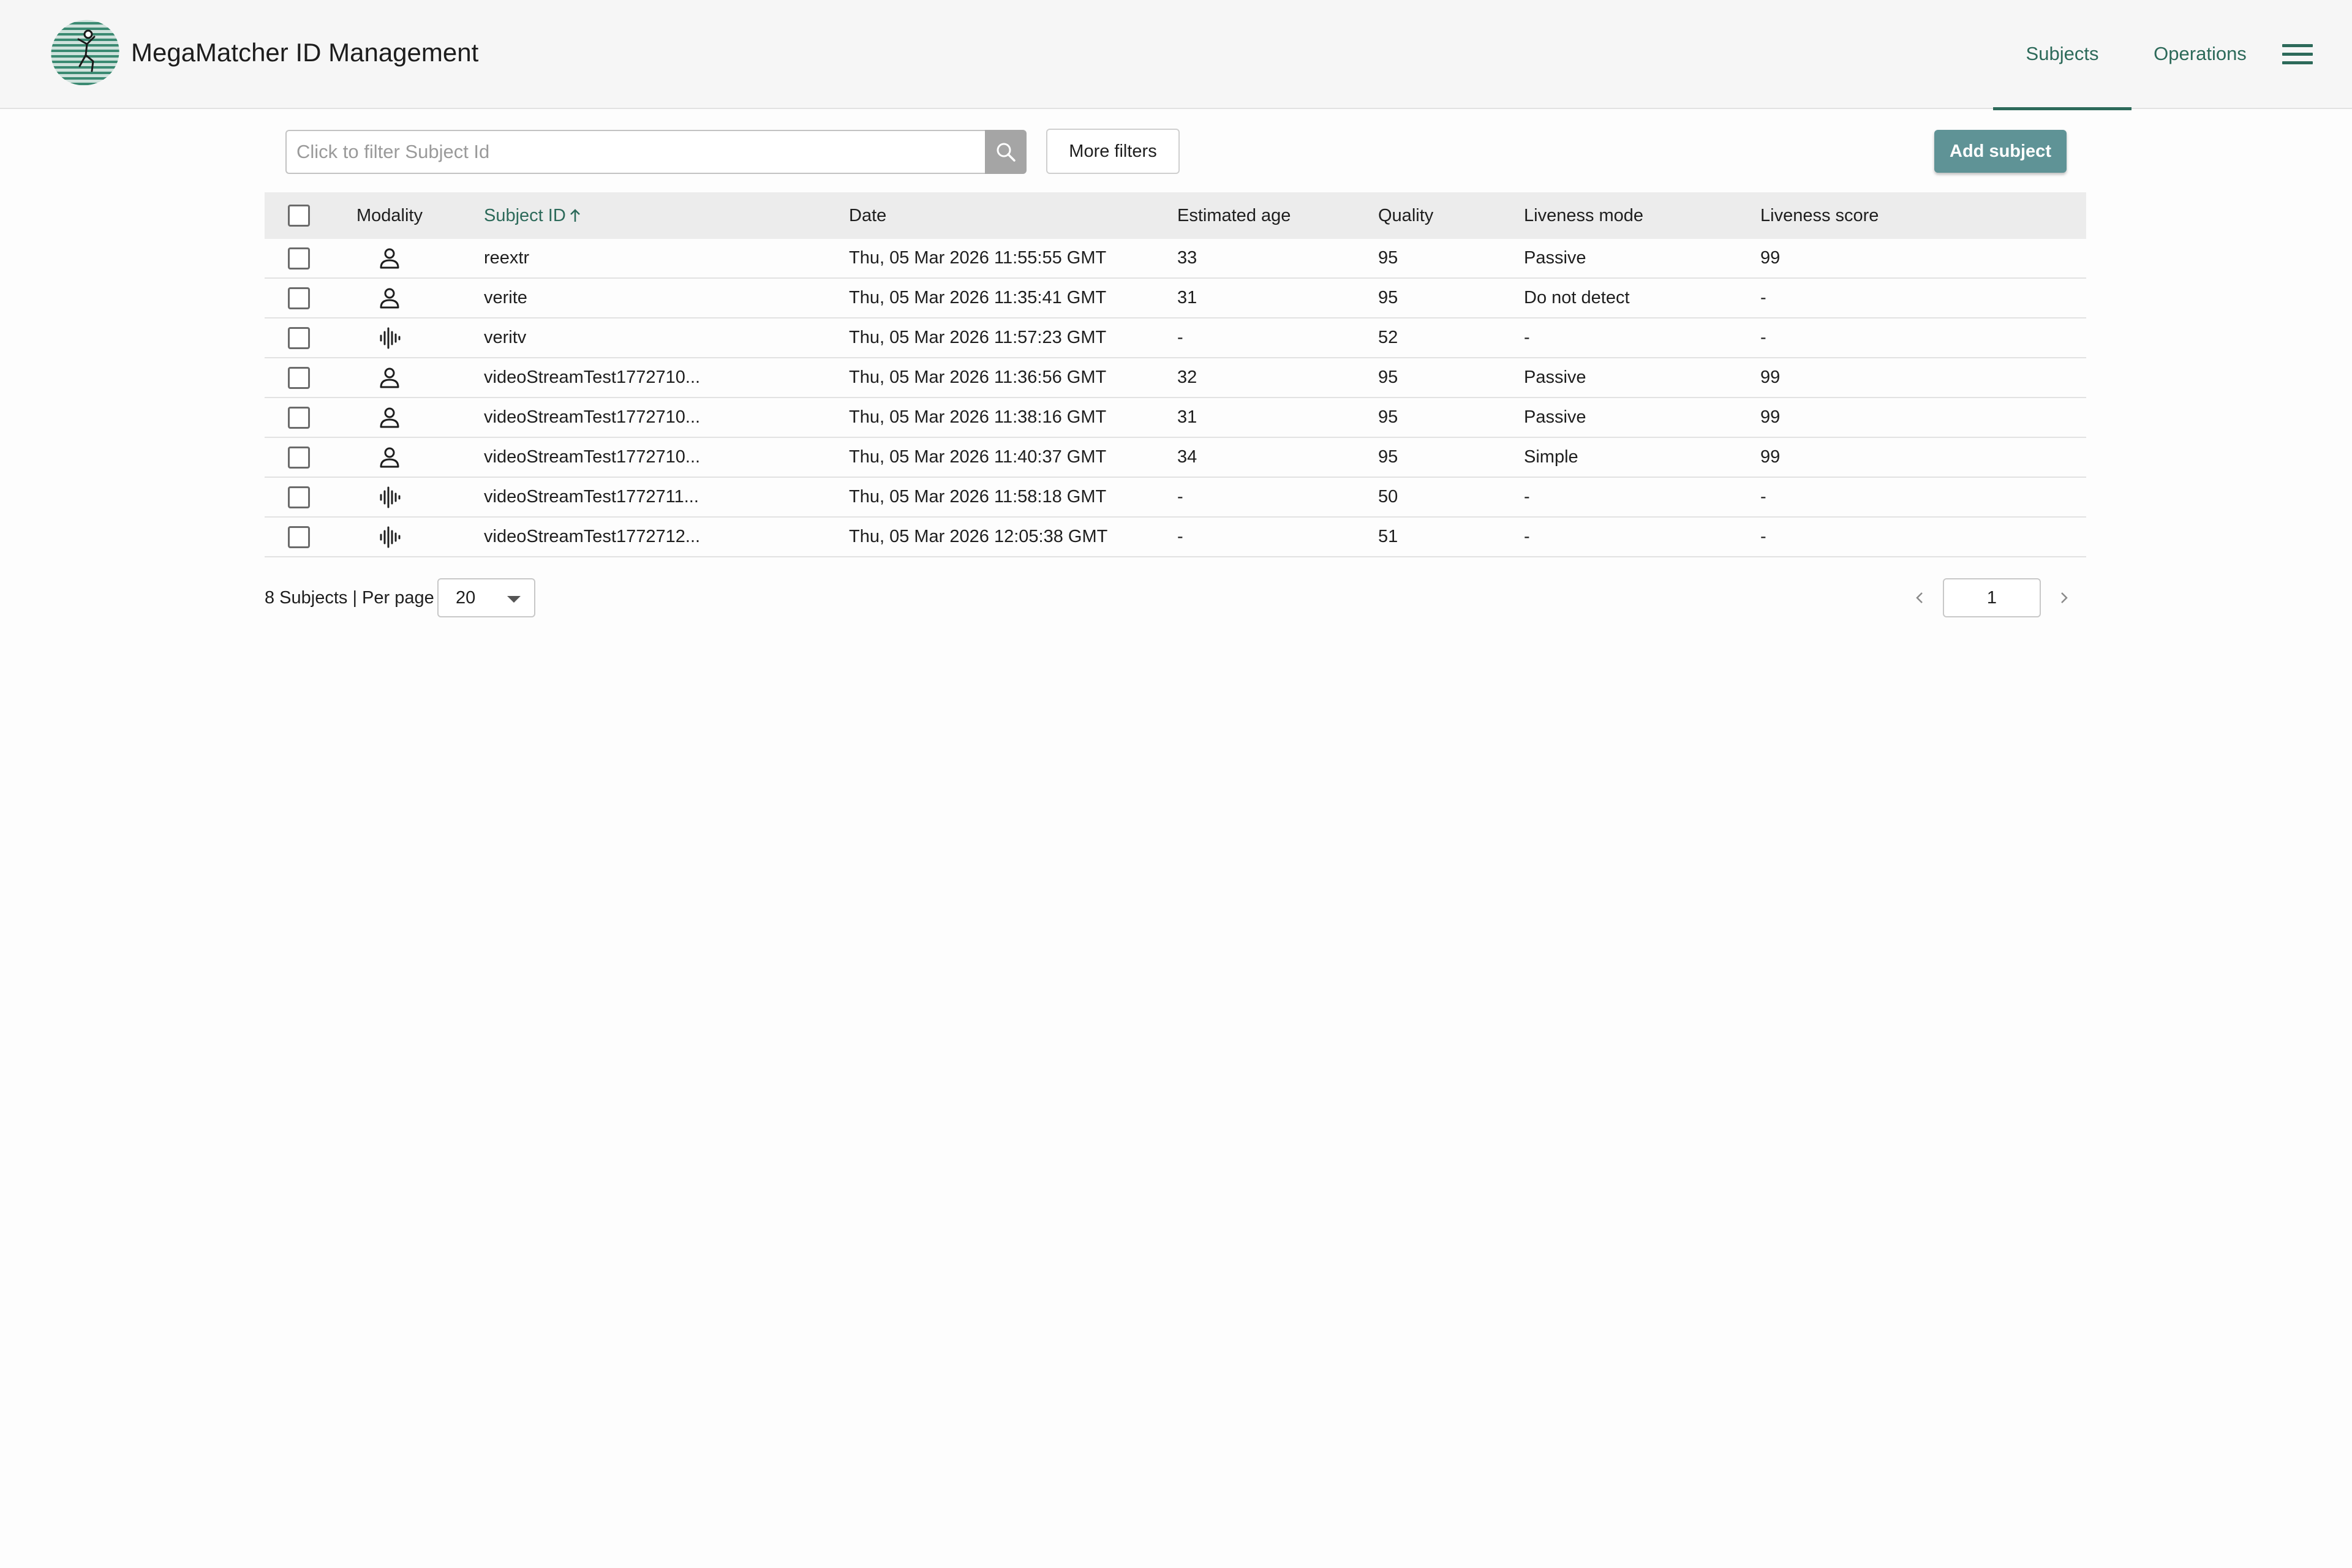 This screenshot has height=1568, width=2352. I want to click on cell-quality: 52, so click(1388, 337).